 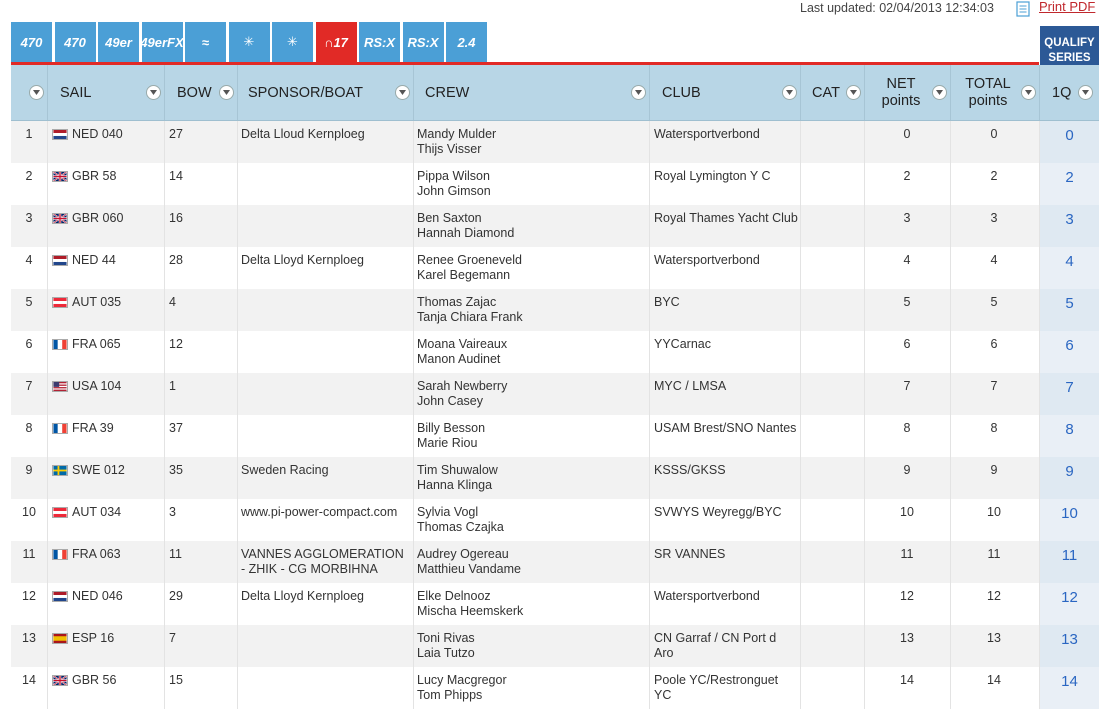 I want to click on sort-sponsor-button, so click(x=402, y=92).